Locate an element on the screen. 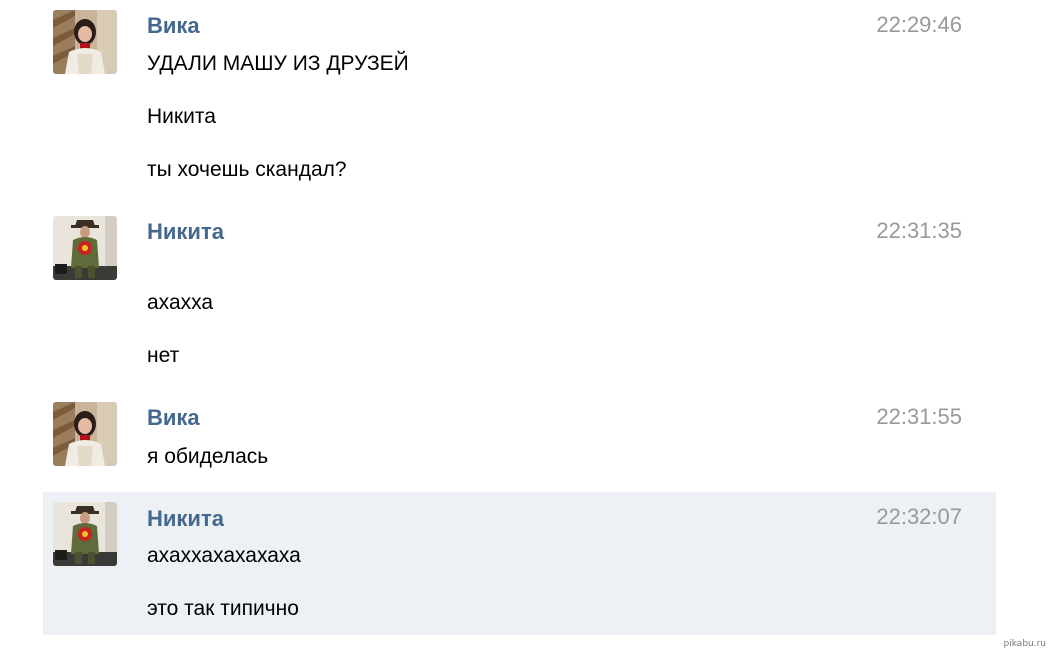 The image size is (1052, 657). message-text: Никита is located at coordinates (181, 116).